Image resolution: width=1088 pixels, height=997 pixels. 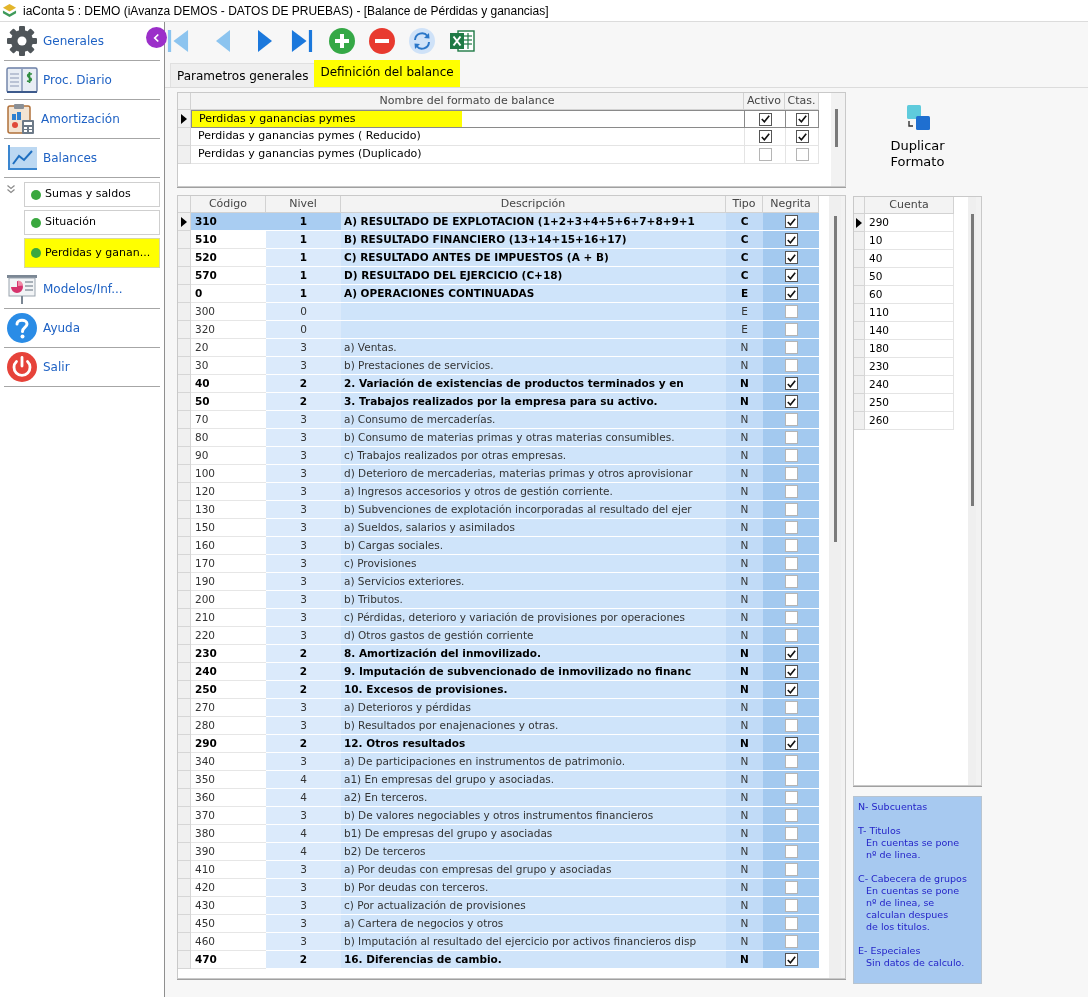 What do you see at coordinates (82, 328) in the screenshot?
I see `sidebar-item: Ayuda` at bounding box center [82, 328].